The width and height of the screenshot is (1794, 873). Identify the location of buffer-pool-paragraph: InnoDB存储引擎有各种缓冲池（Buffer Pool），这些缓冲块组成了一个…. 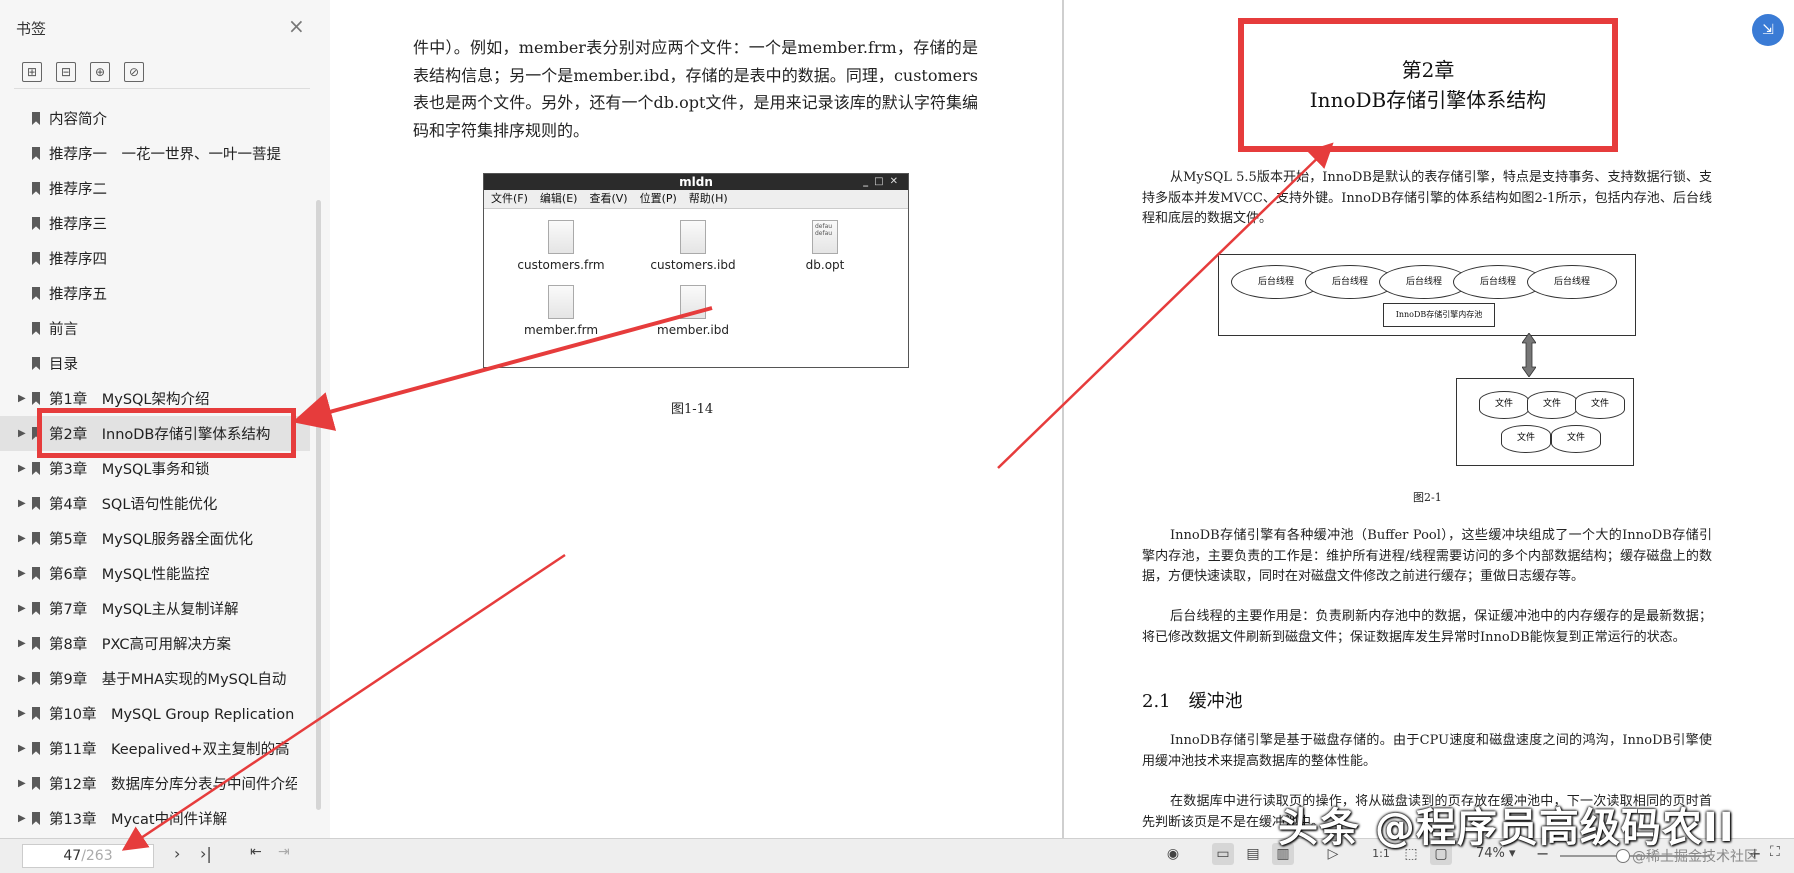
(1427, 556).